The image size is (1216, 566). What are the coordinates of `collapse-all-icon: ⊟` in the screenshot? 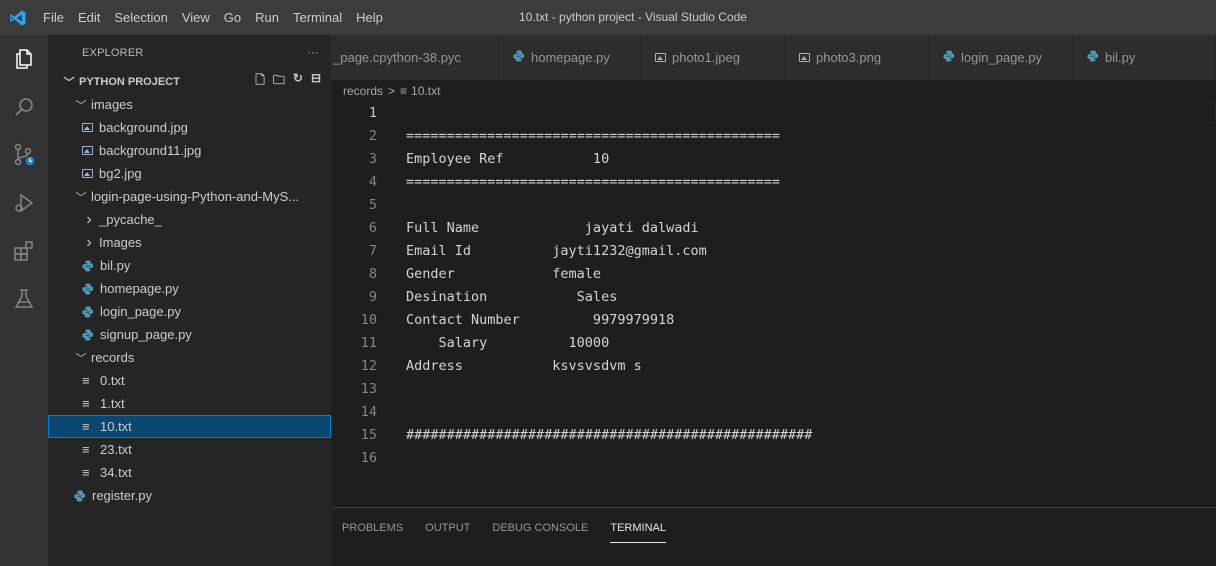 It's located at (316, 81).